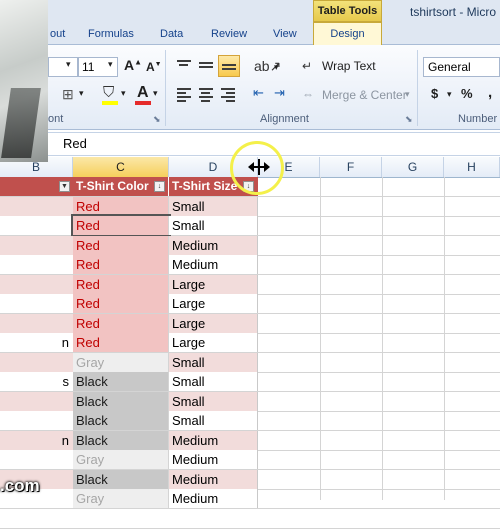 The image size is (500, 529). Describe the element at coordinates (111, 34) in the screenshot. I see `tab-formulas: Formulas` at that location.